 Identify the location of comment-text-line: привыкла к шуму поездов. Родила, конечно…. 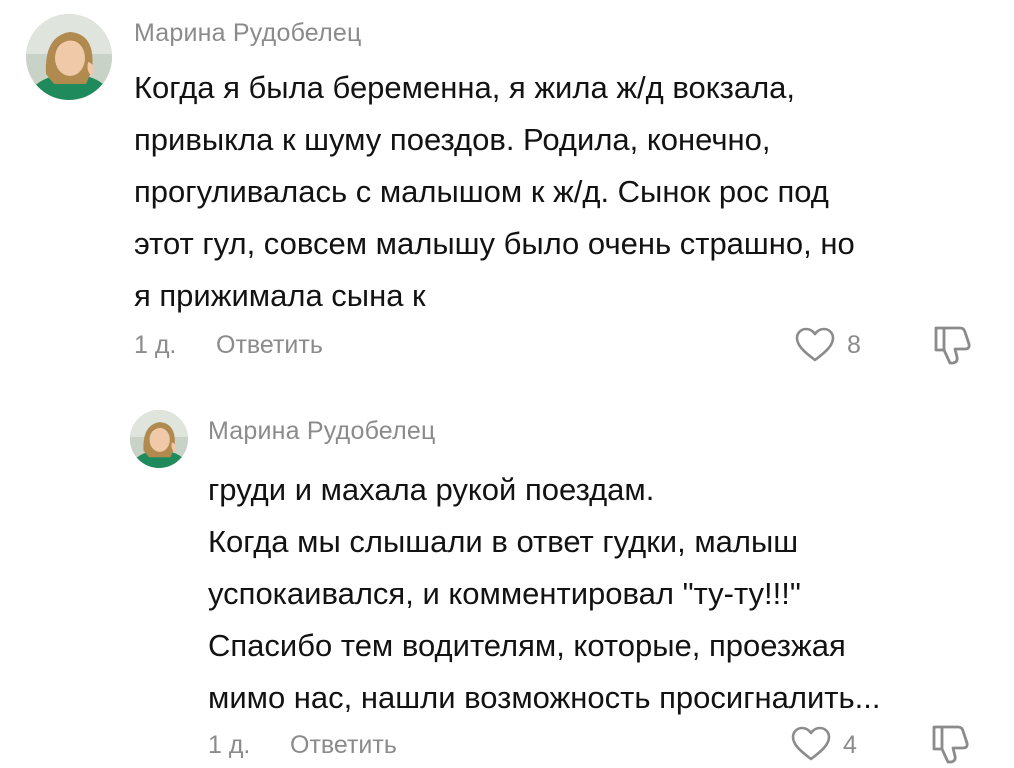
(452, 139).